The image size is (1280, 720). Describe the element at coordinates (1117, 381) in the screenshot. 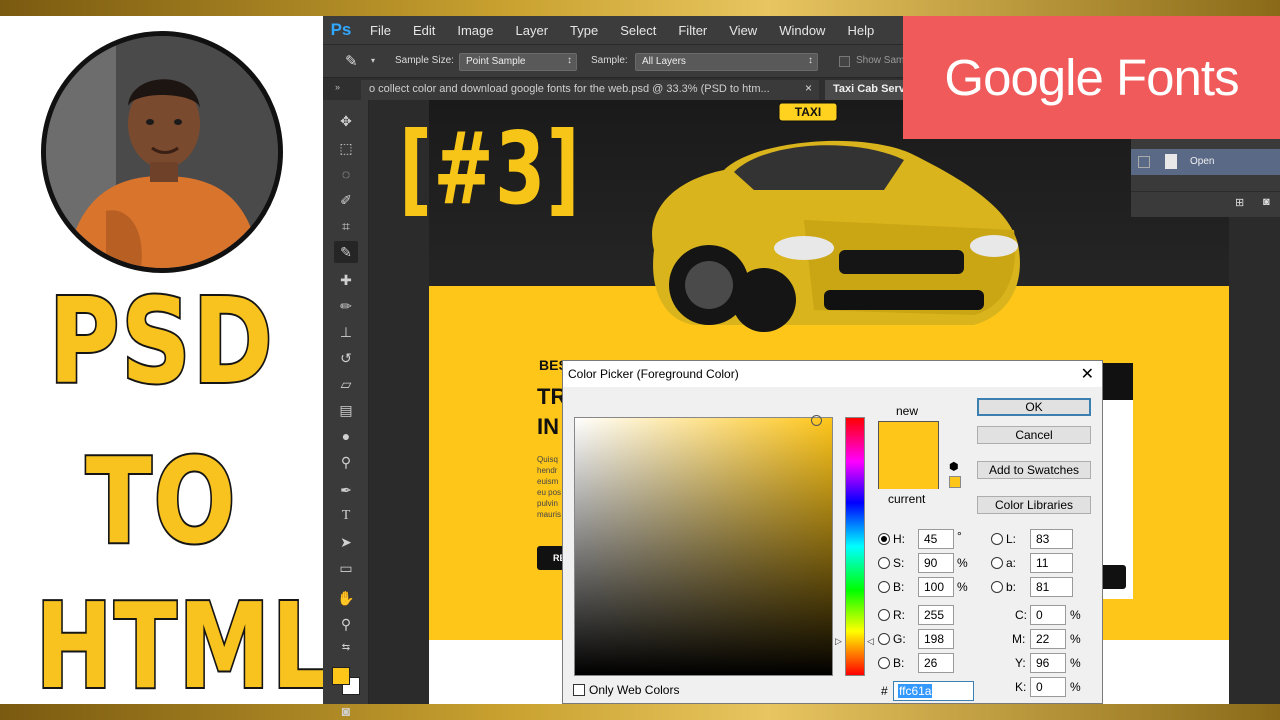

I see `booking-form-header` at that location.